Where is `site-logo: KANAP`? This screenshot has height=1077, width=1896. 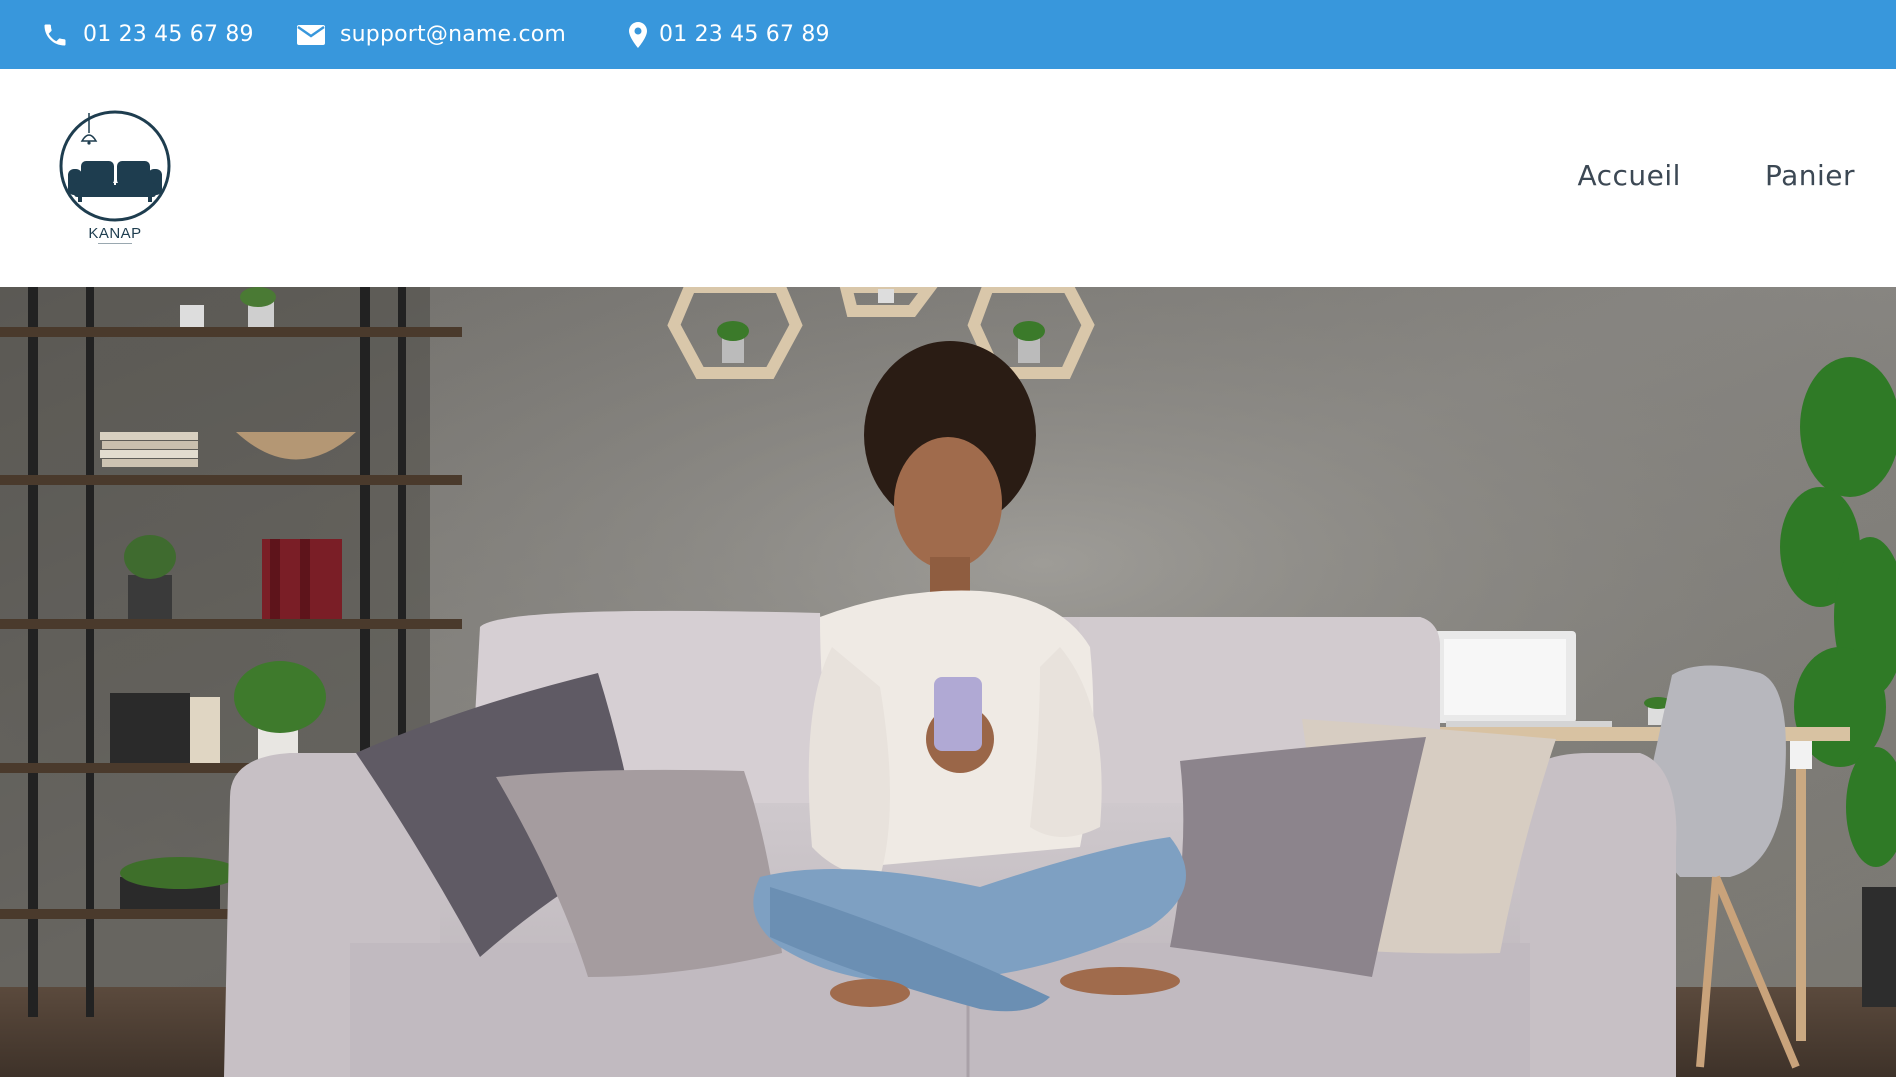
site-logo: KANAP is located at coordinates (115, 177).